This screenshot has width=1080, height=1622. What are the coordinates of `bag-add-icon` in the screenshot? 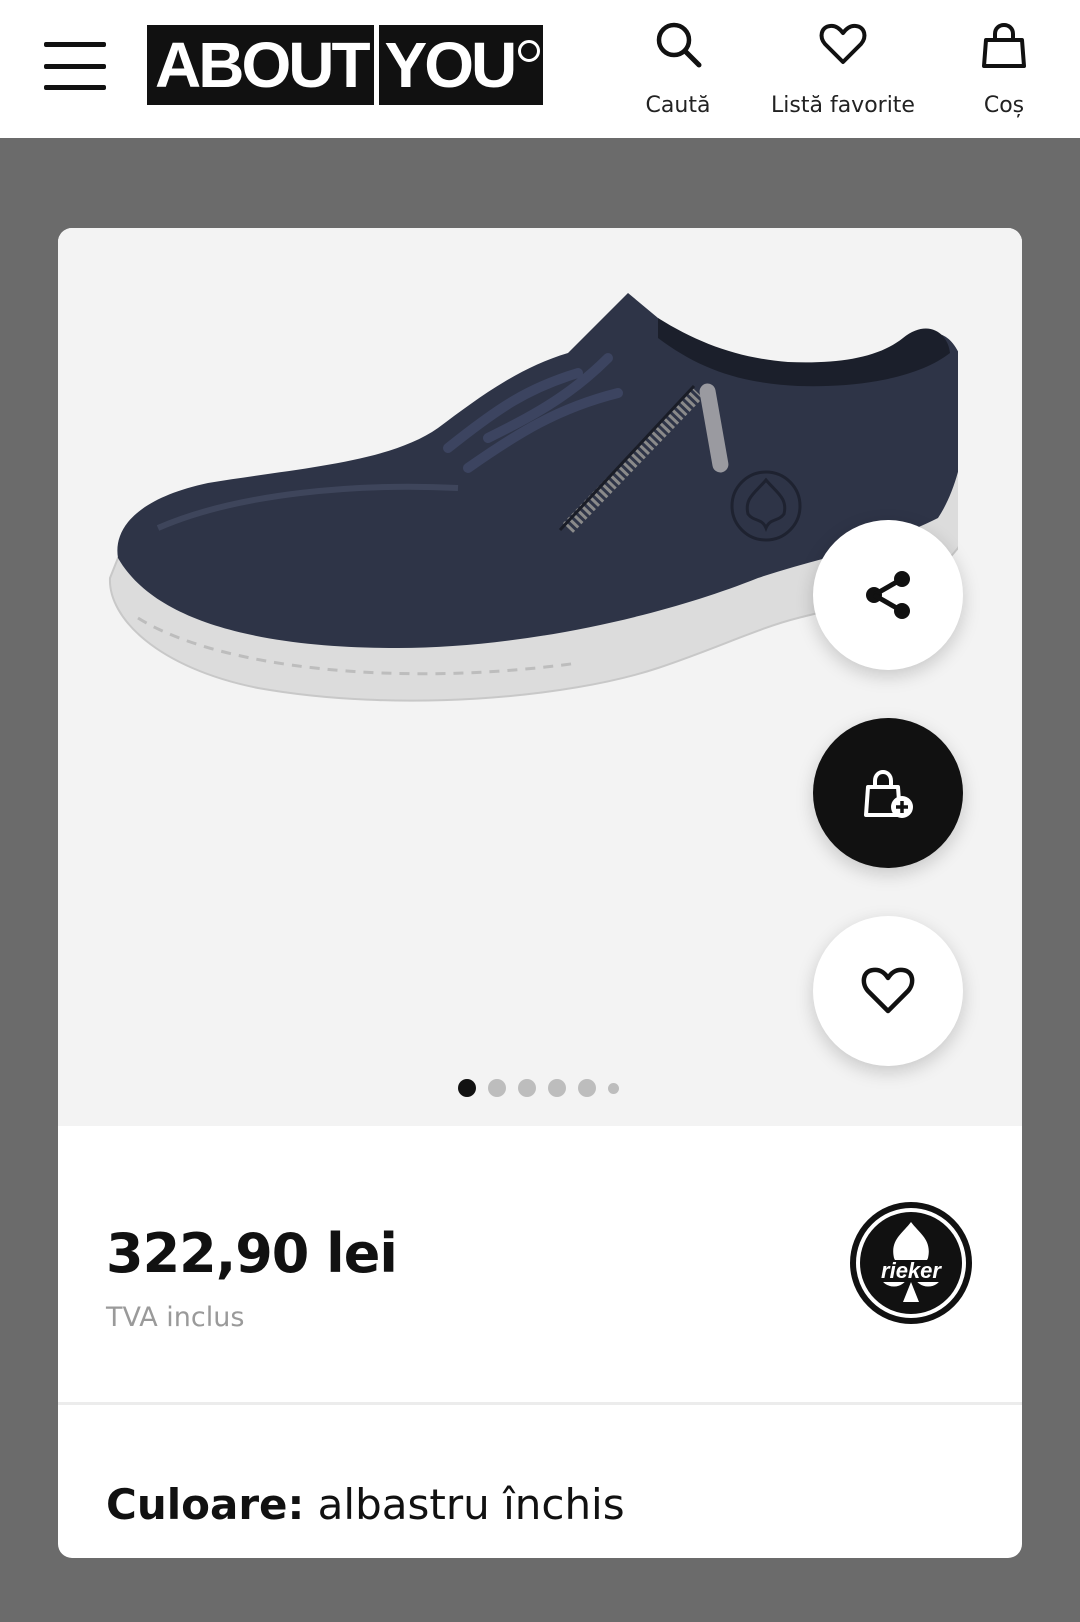 It's located at (888, 794).